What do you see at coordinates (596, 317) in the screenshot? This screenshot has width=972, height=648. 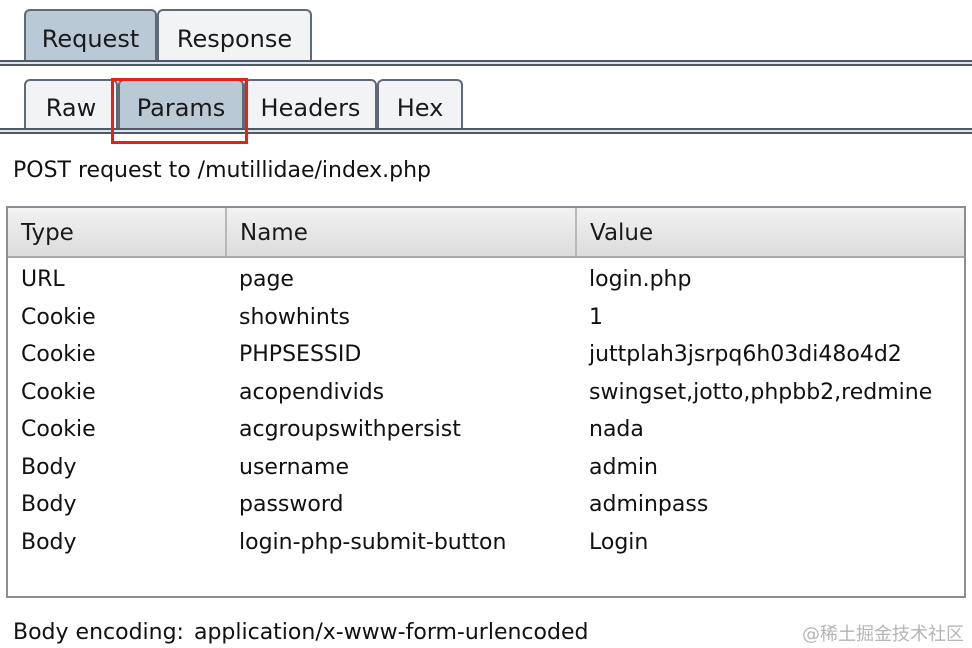 I see `param-value: 1` at bounding box center [596, 317].